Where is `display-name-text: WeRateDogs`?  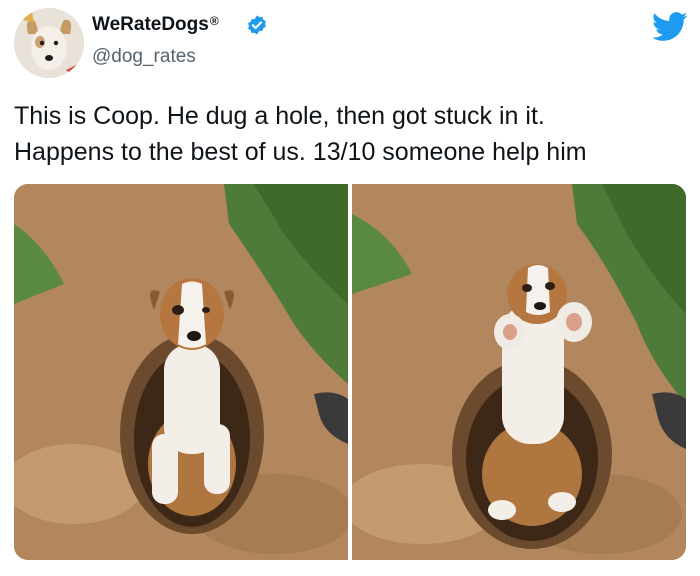 display-name-text: WeRateDogs is located at coordinates (150, 24).